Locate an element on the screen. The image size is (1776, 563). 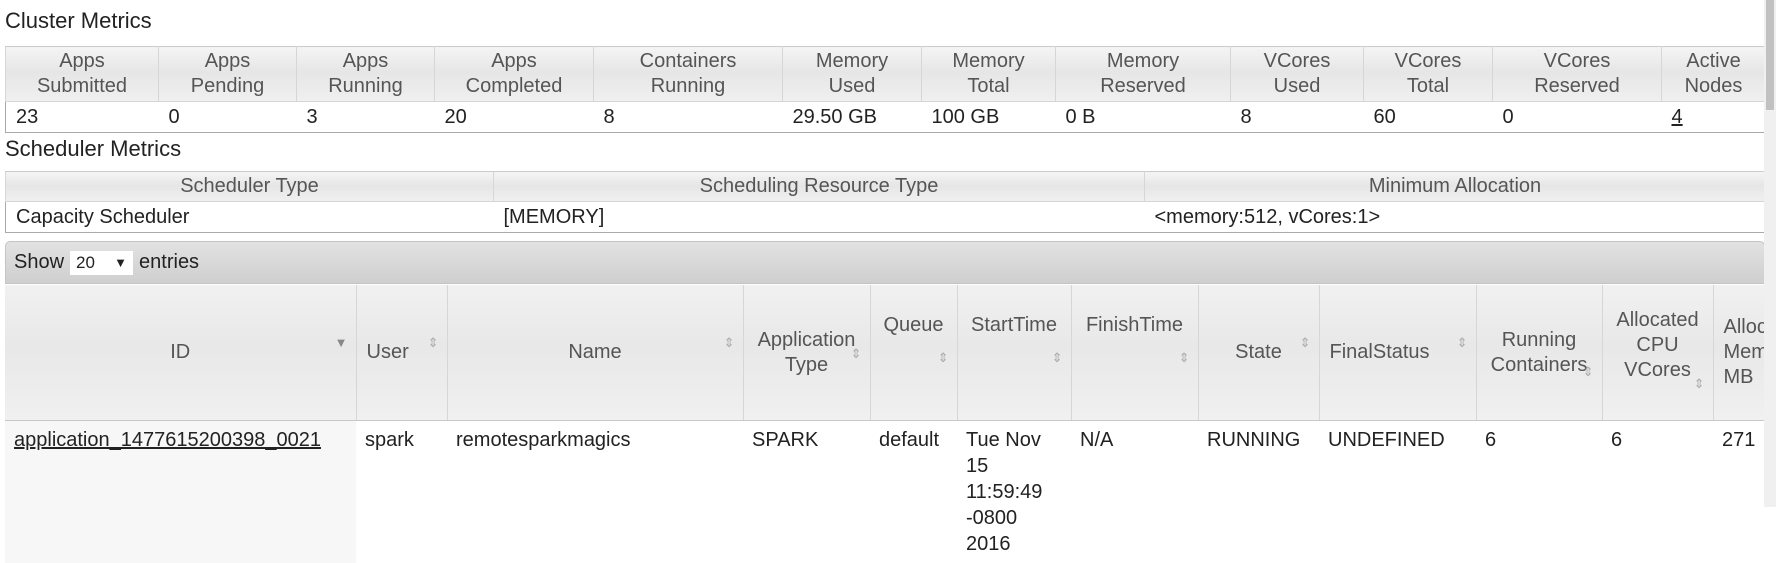
header-vcores-used: VCoresUsed is located at coordinates (1297, 74).